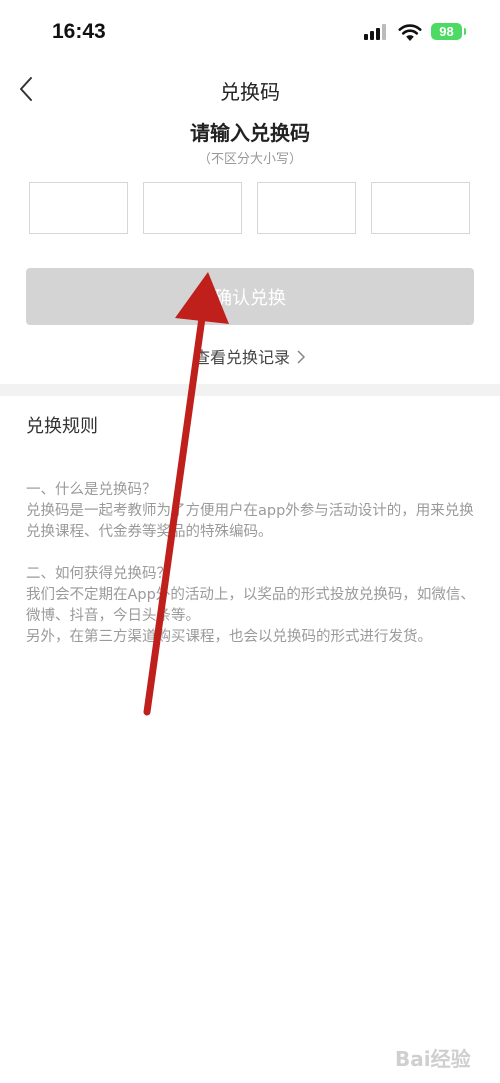  Describe the element at coordinates (98, 574) in the screenshot. I see `rules-heading-2: 二、如何获得兑换码？` at that location.